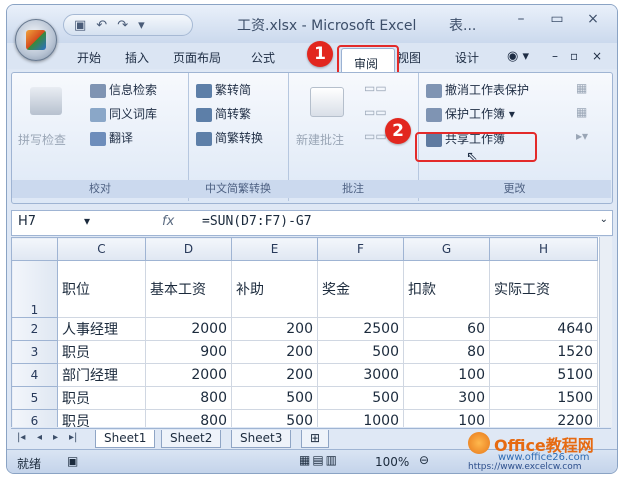 The width and height of the screenshot is (621, 478). I want to click on save-icon: ▣, so click(80, 25).